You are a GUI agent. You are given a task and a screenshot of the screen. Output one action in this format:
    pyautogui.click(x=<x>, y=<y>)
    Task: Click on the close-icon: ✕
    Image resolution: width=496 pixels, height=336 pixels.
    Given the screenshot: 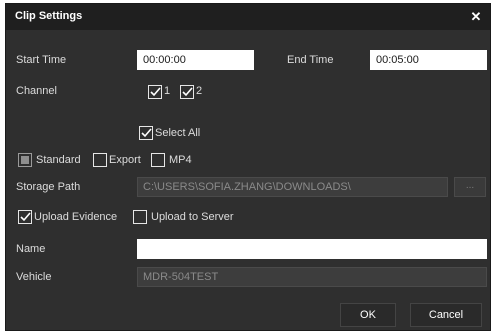 What is the action you would take?
    pyautogui.click(x=476, y=17)
    